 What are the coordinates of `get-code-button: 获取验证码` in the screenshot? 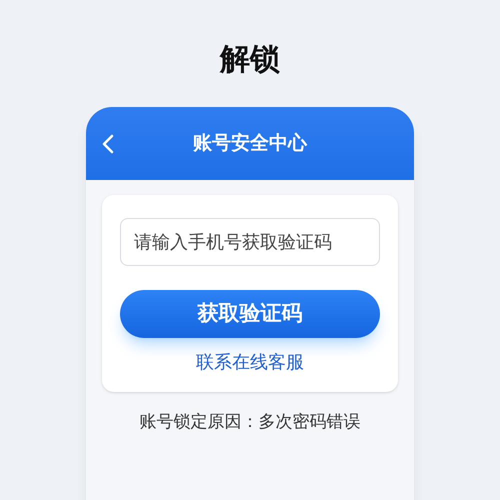 It's located at (250, 314).